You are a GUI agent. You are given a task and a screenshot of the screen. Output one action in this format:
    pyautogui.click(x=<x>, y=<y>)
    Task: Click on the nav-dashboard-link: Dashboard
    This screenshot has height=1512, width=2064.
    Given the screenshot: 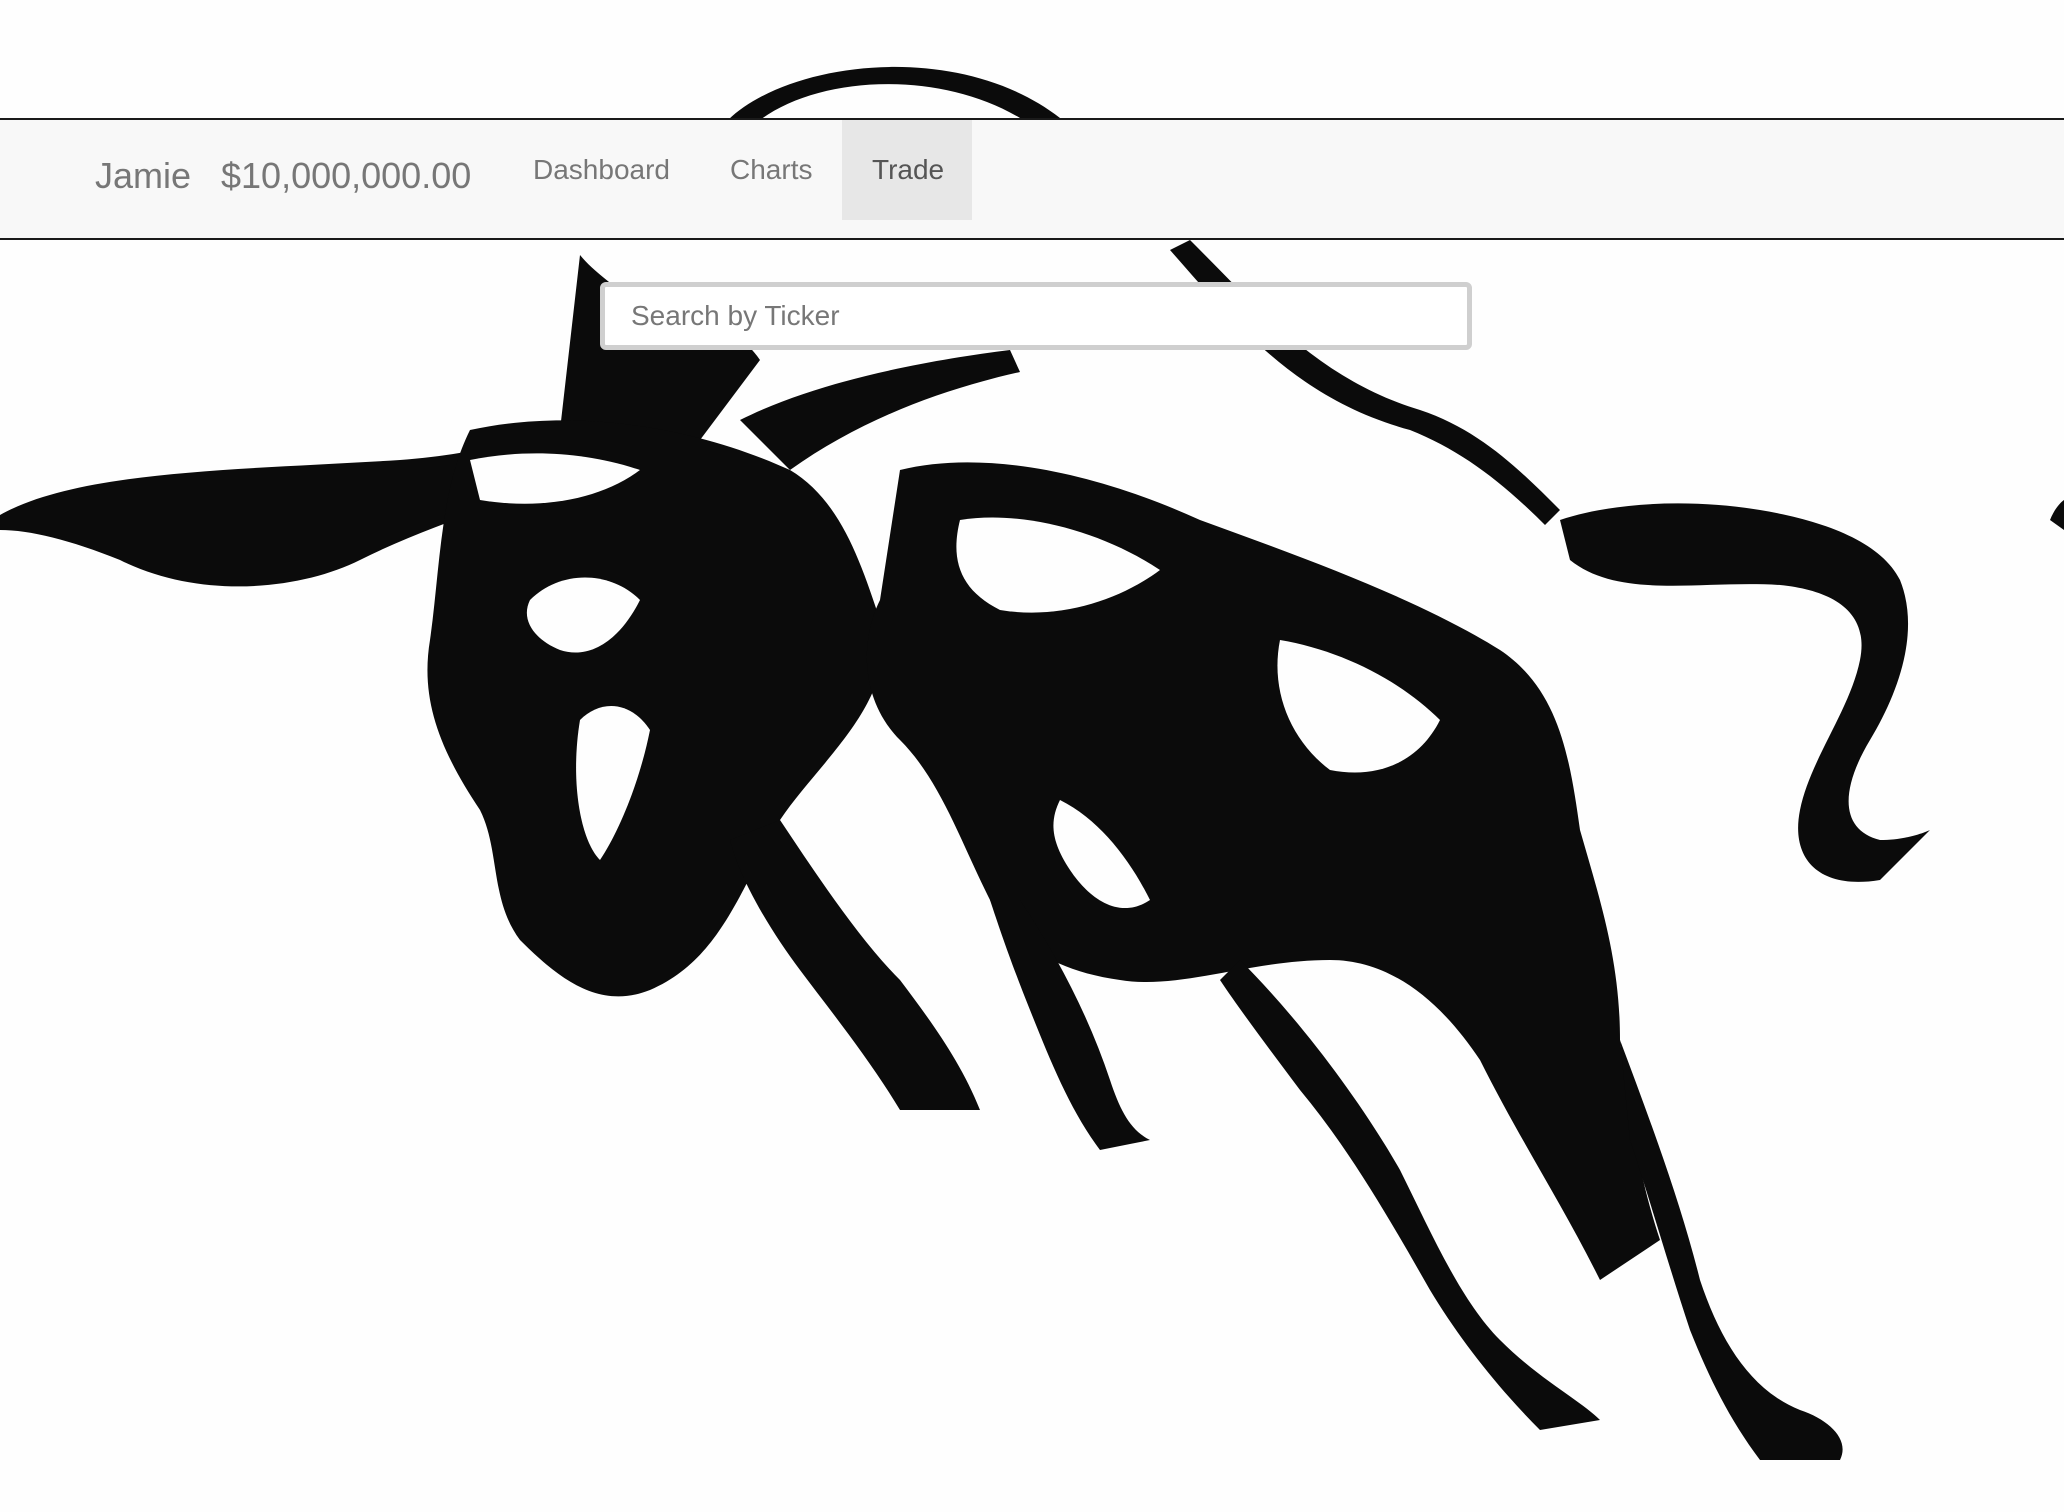 What is the action you would take?
    pyautogui.click(x=601, y=170)
    